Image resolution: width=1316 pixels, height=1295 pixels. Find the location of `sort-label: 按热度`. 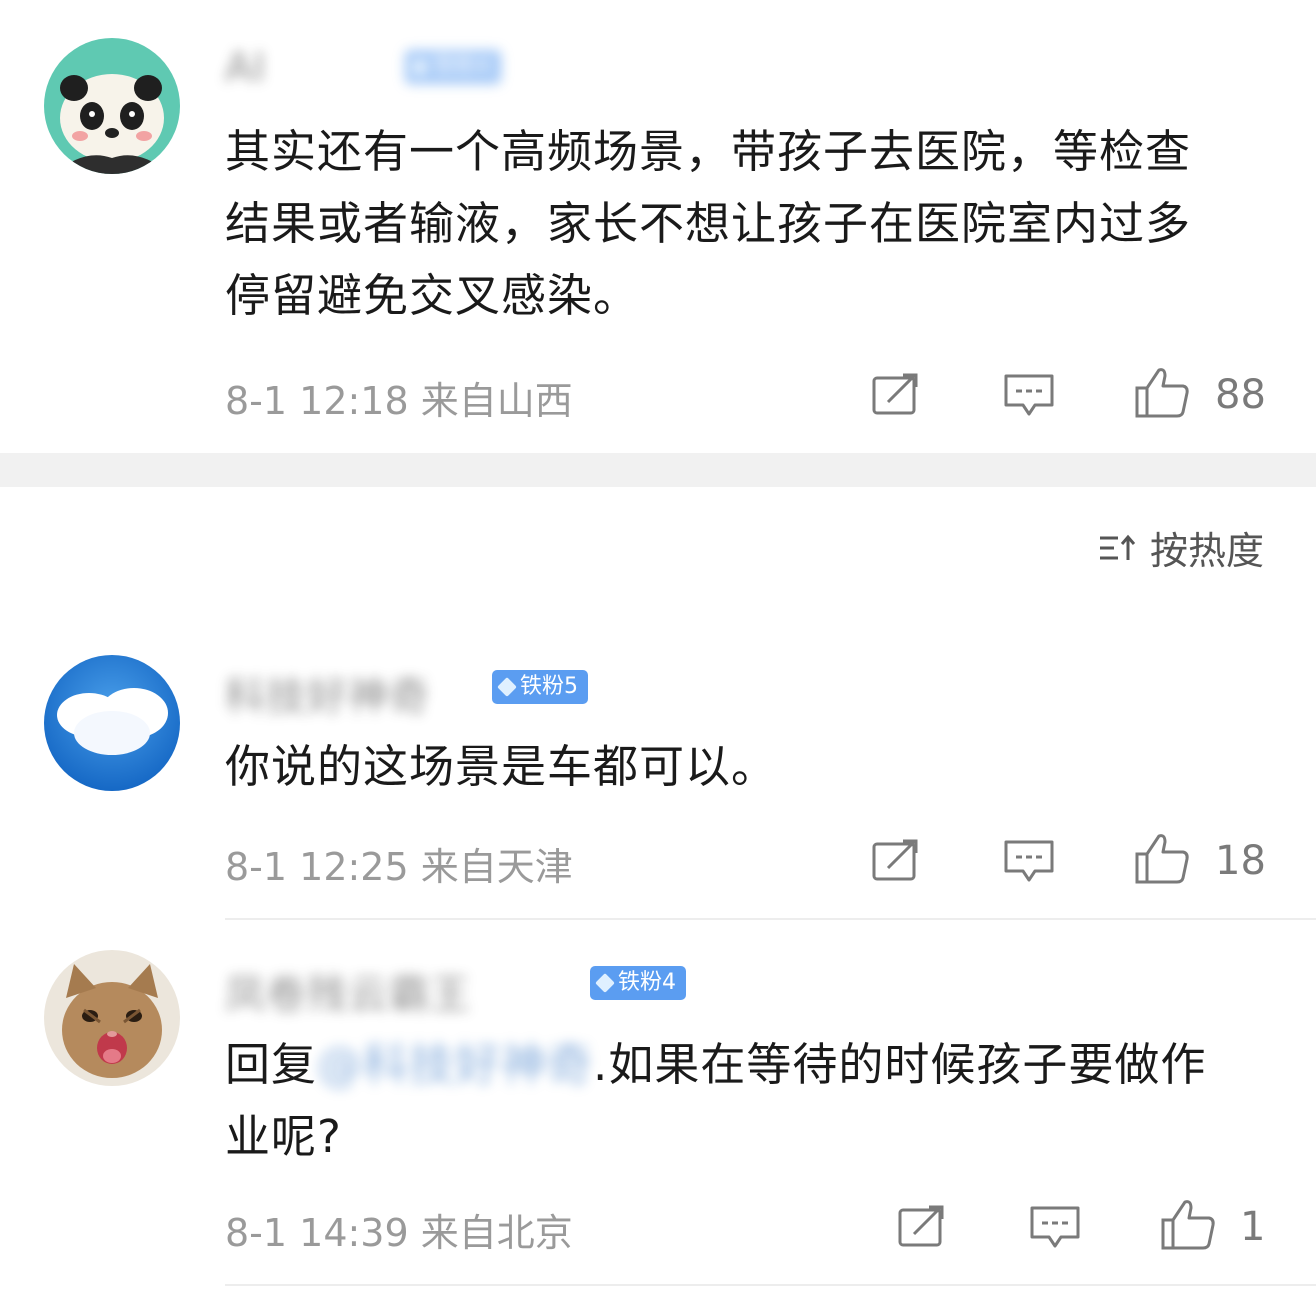

sort-label: 按热度 is located at coordinates (1206, 551).